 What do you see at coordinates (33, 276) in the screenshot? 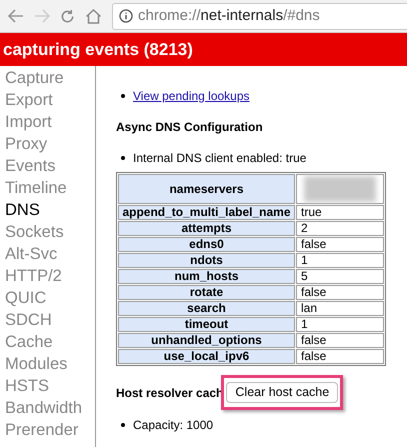
I see `sidebar-tab: HTTP/2` at bounding box center [33, 276].